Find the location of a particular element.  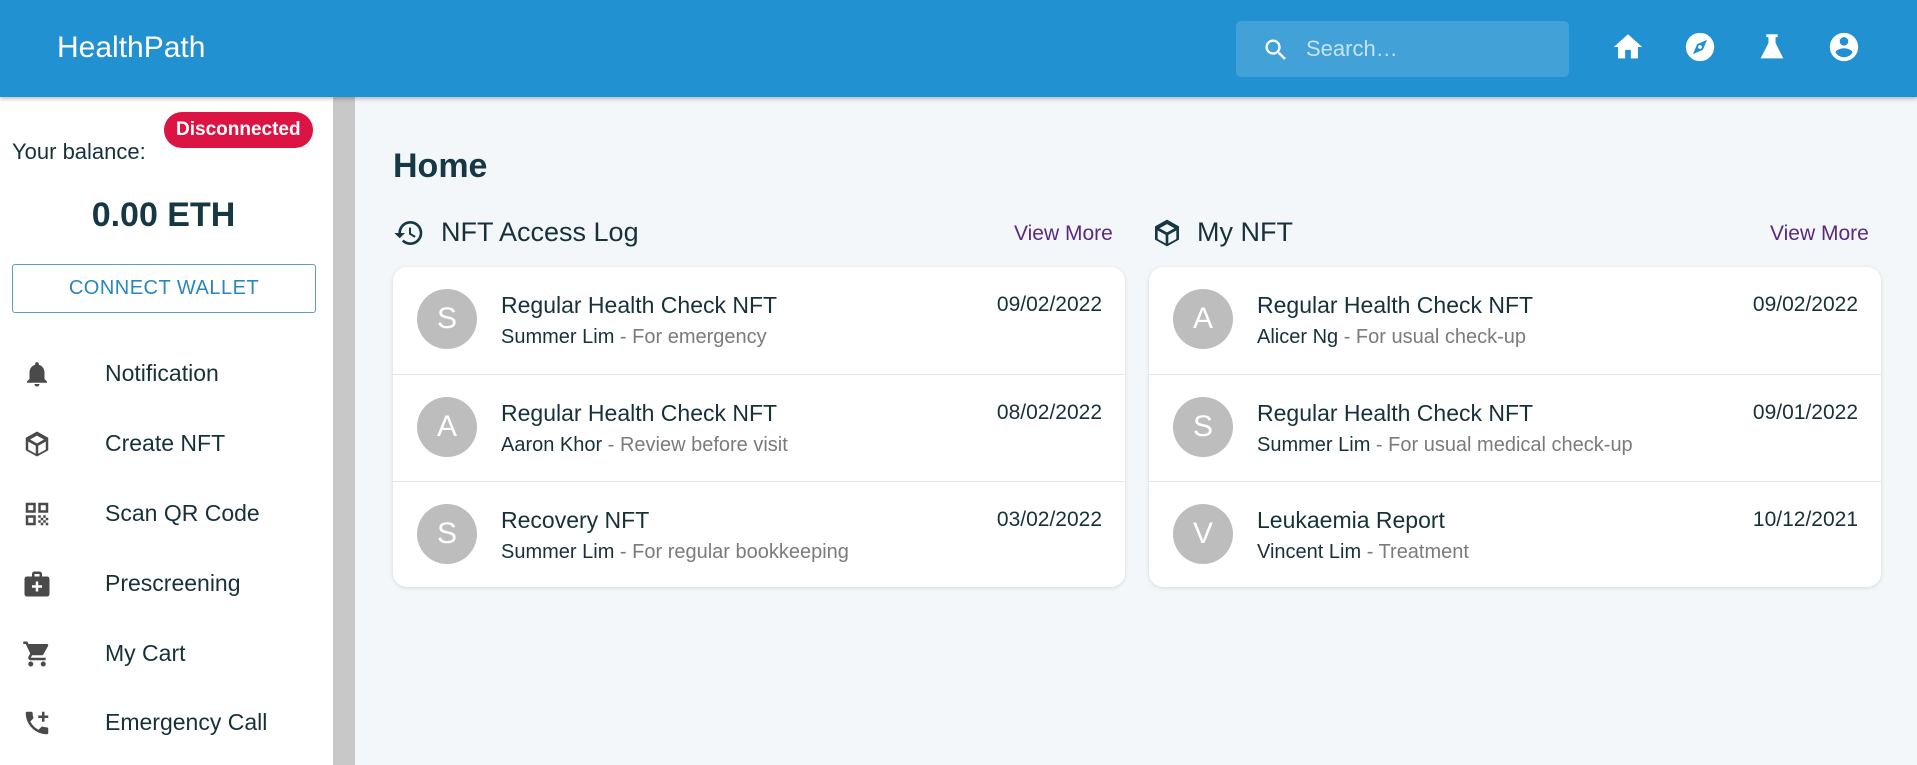

search-input is located at coordinates (1431, 49).